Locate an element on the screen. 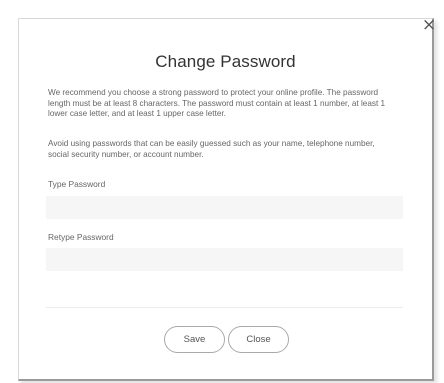  type-password-label: Type Password is located at coordinates (77, 184).